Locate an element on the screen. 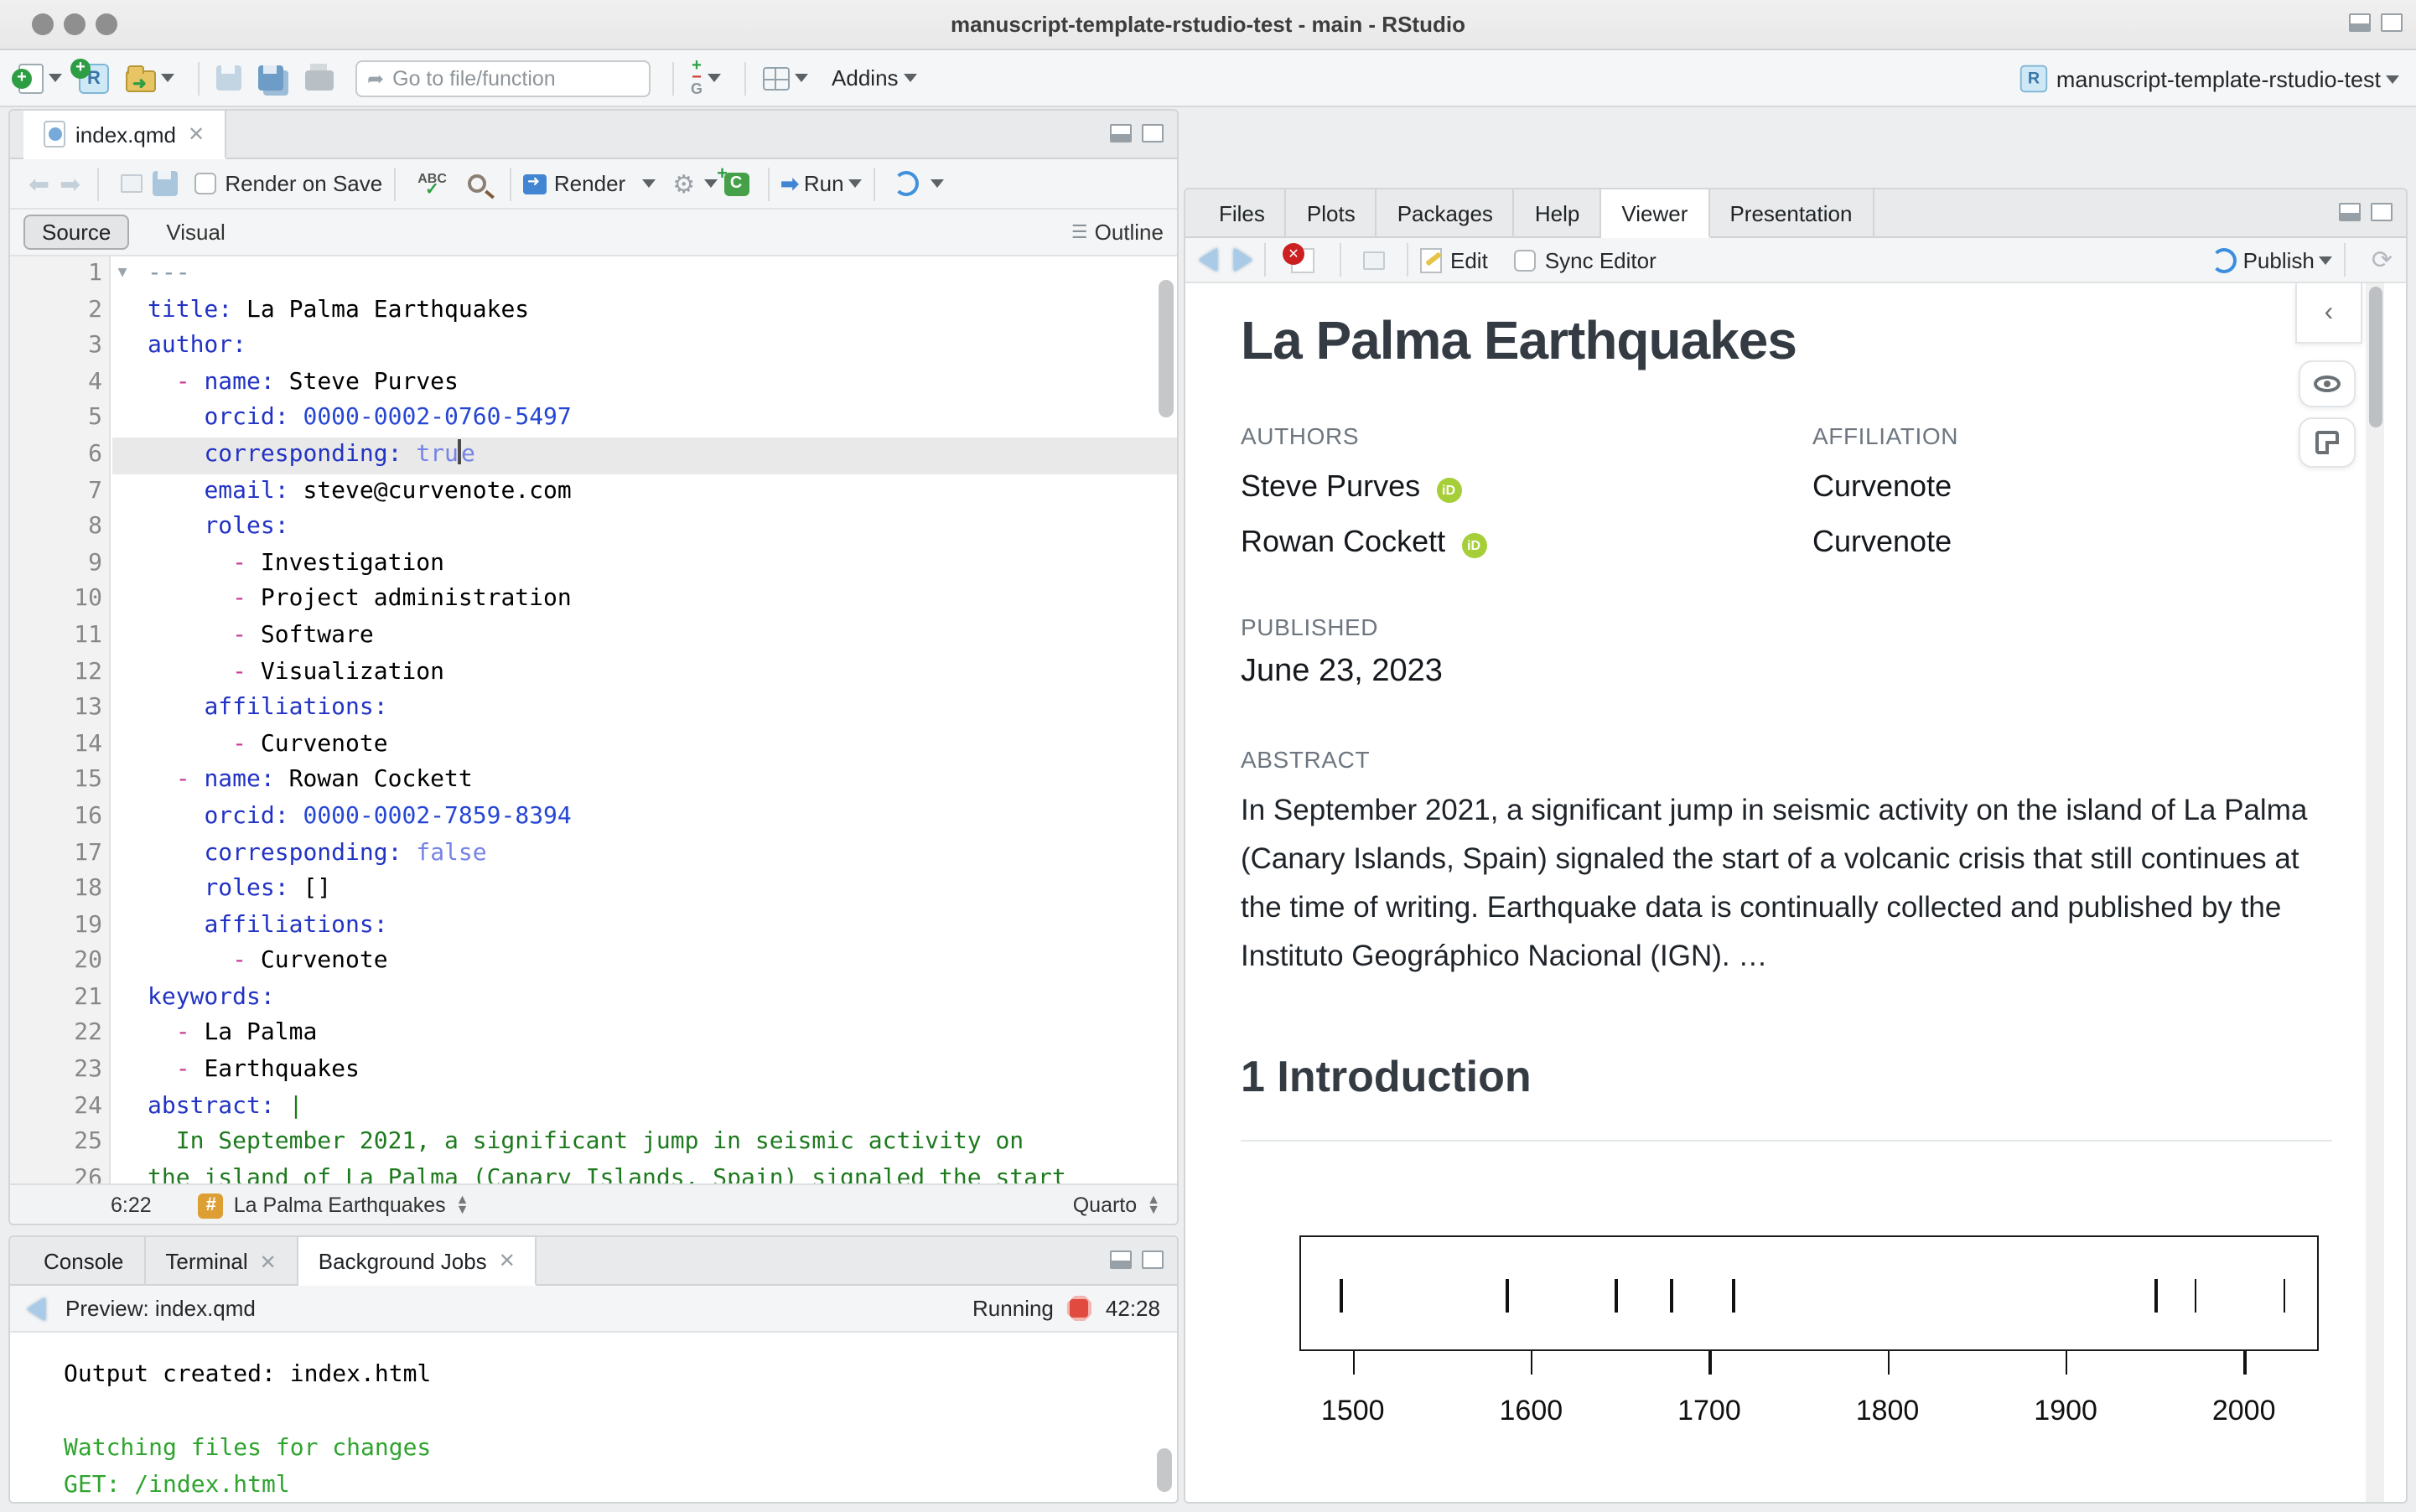  render-on-save-checkbox is located at coordinates (206, 183).